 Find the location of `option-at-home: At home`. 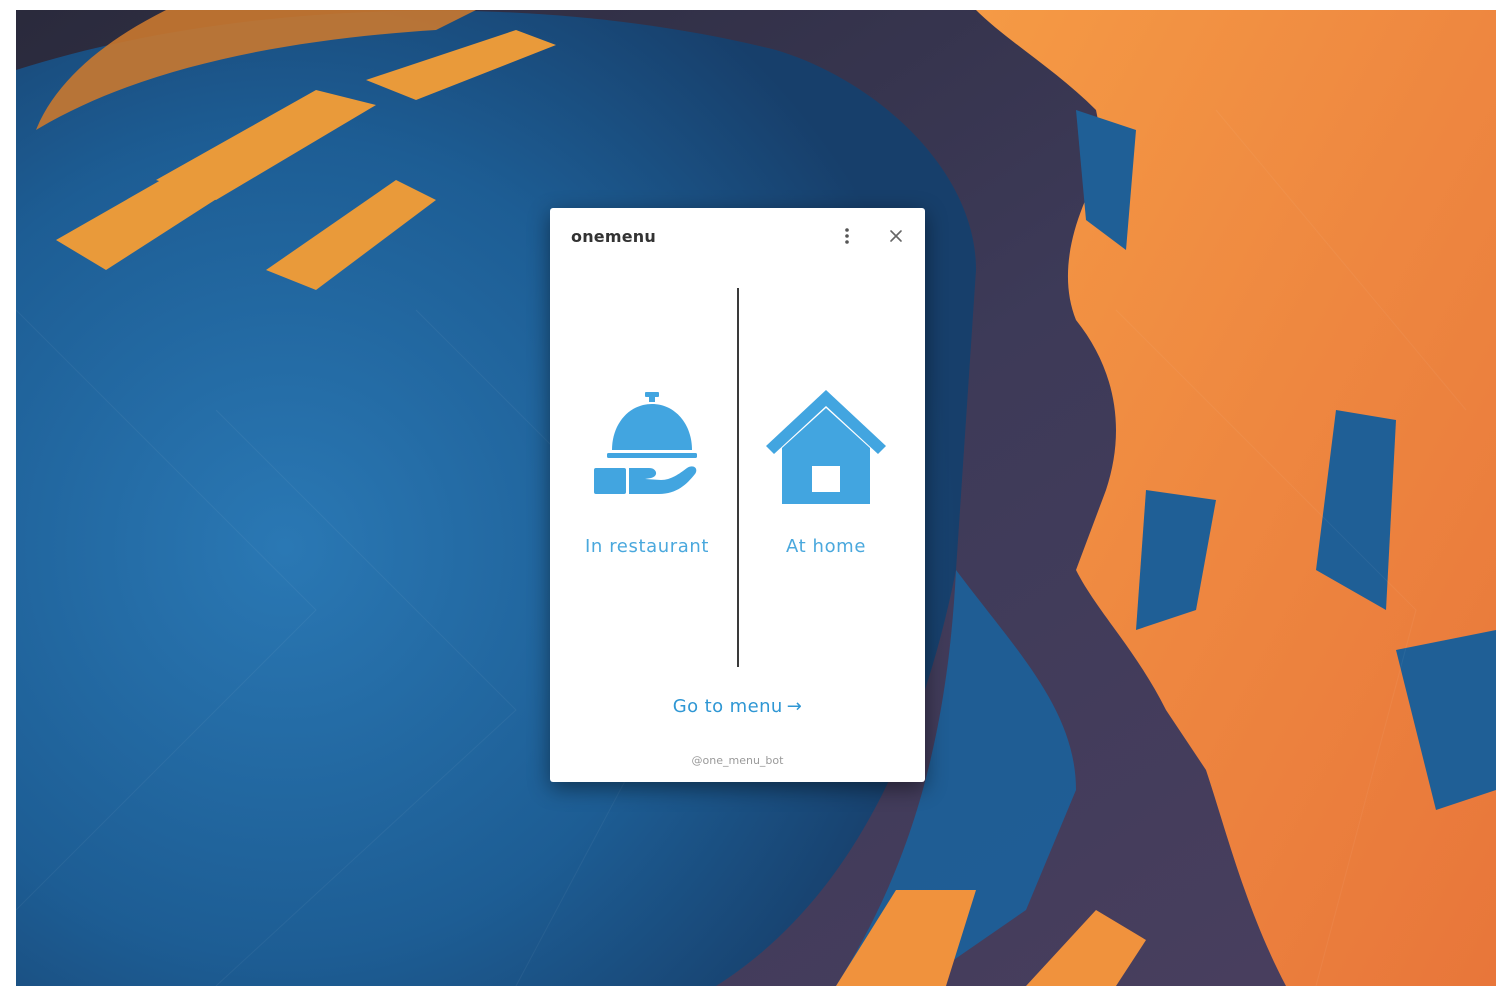

option-at-home: At home is located at coordinates (826, 478).